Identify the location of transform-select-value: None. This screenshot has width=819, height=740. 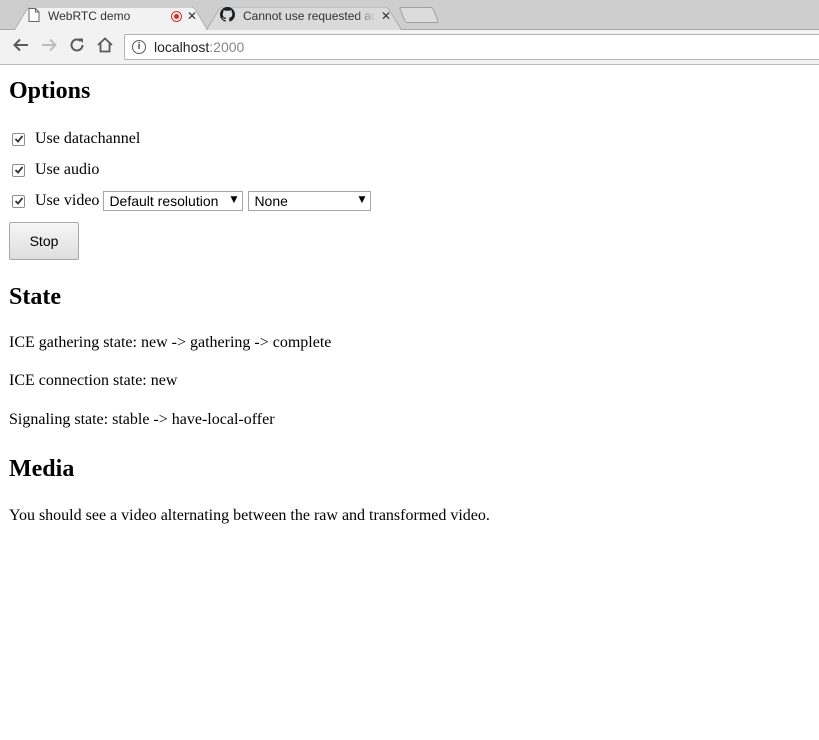
(271, 201).